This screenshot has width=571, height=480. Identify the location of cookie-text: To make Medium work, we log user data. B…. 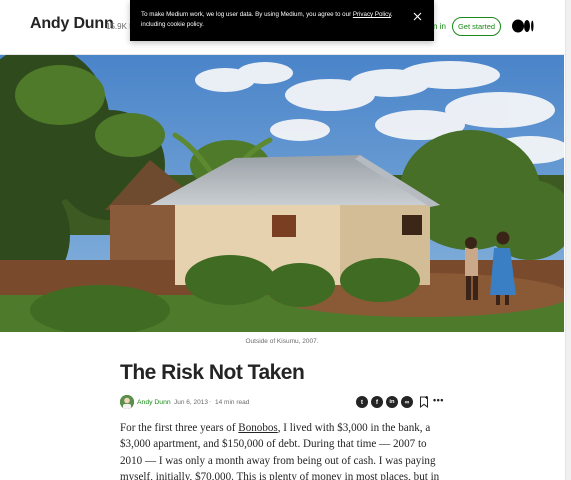
(267, 19).